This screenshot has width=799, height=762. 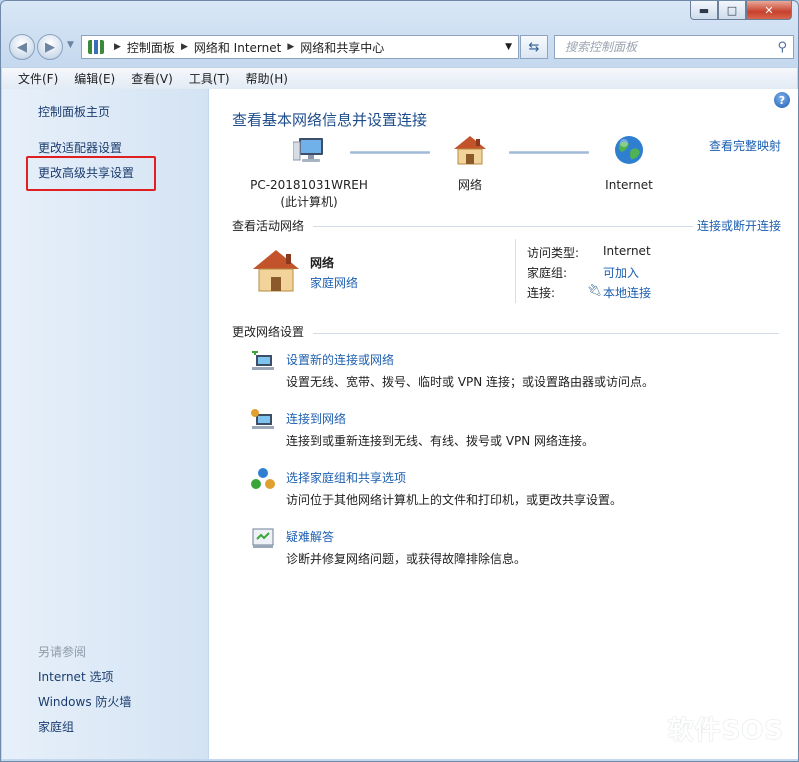 I want to click on refresh-button: ⇆, so click(x=534, y=47).